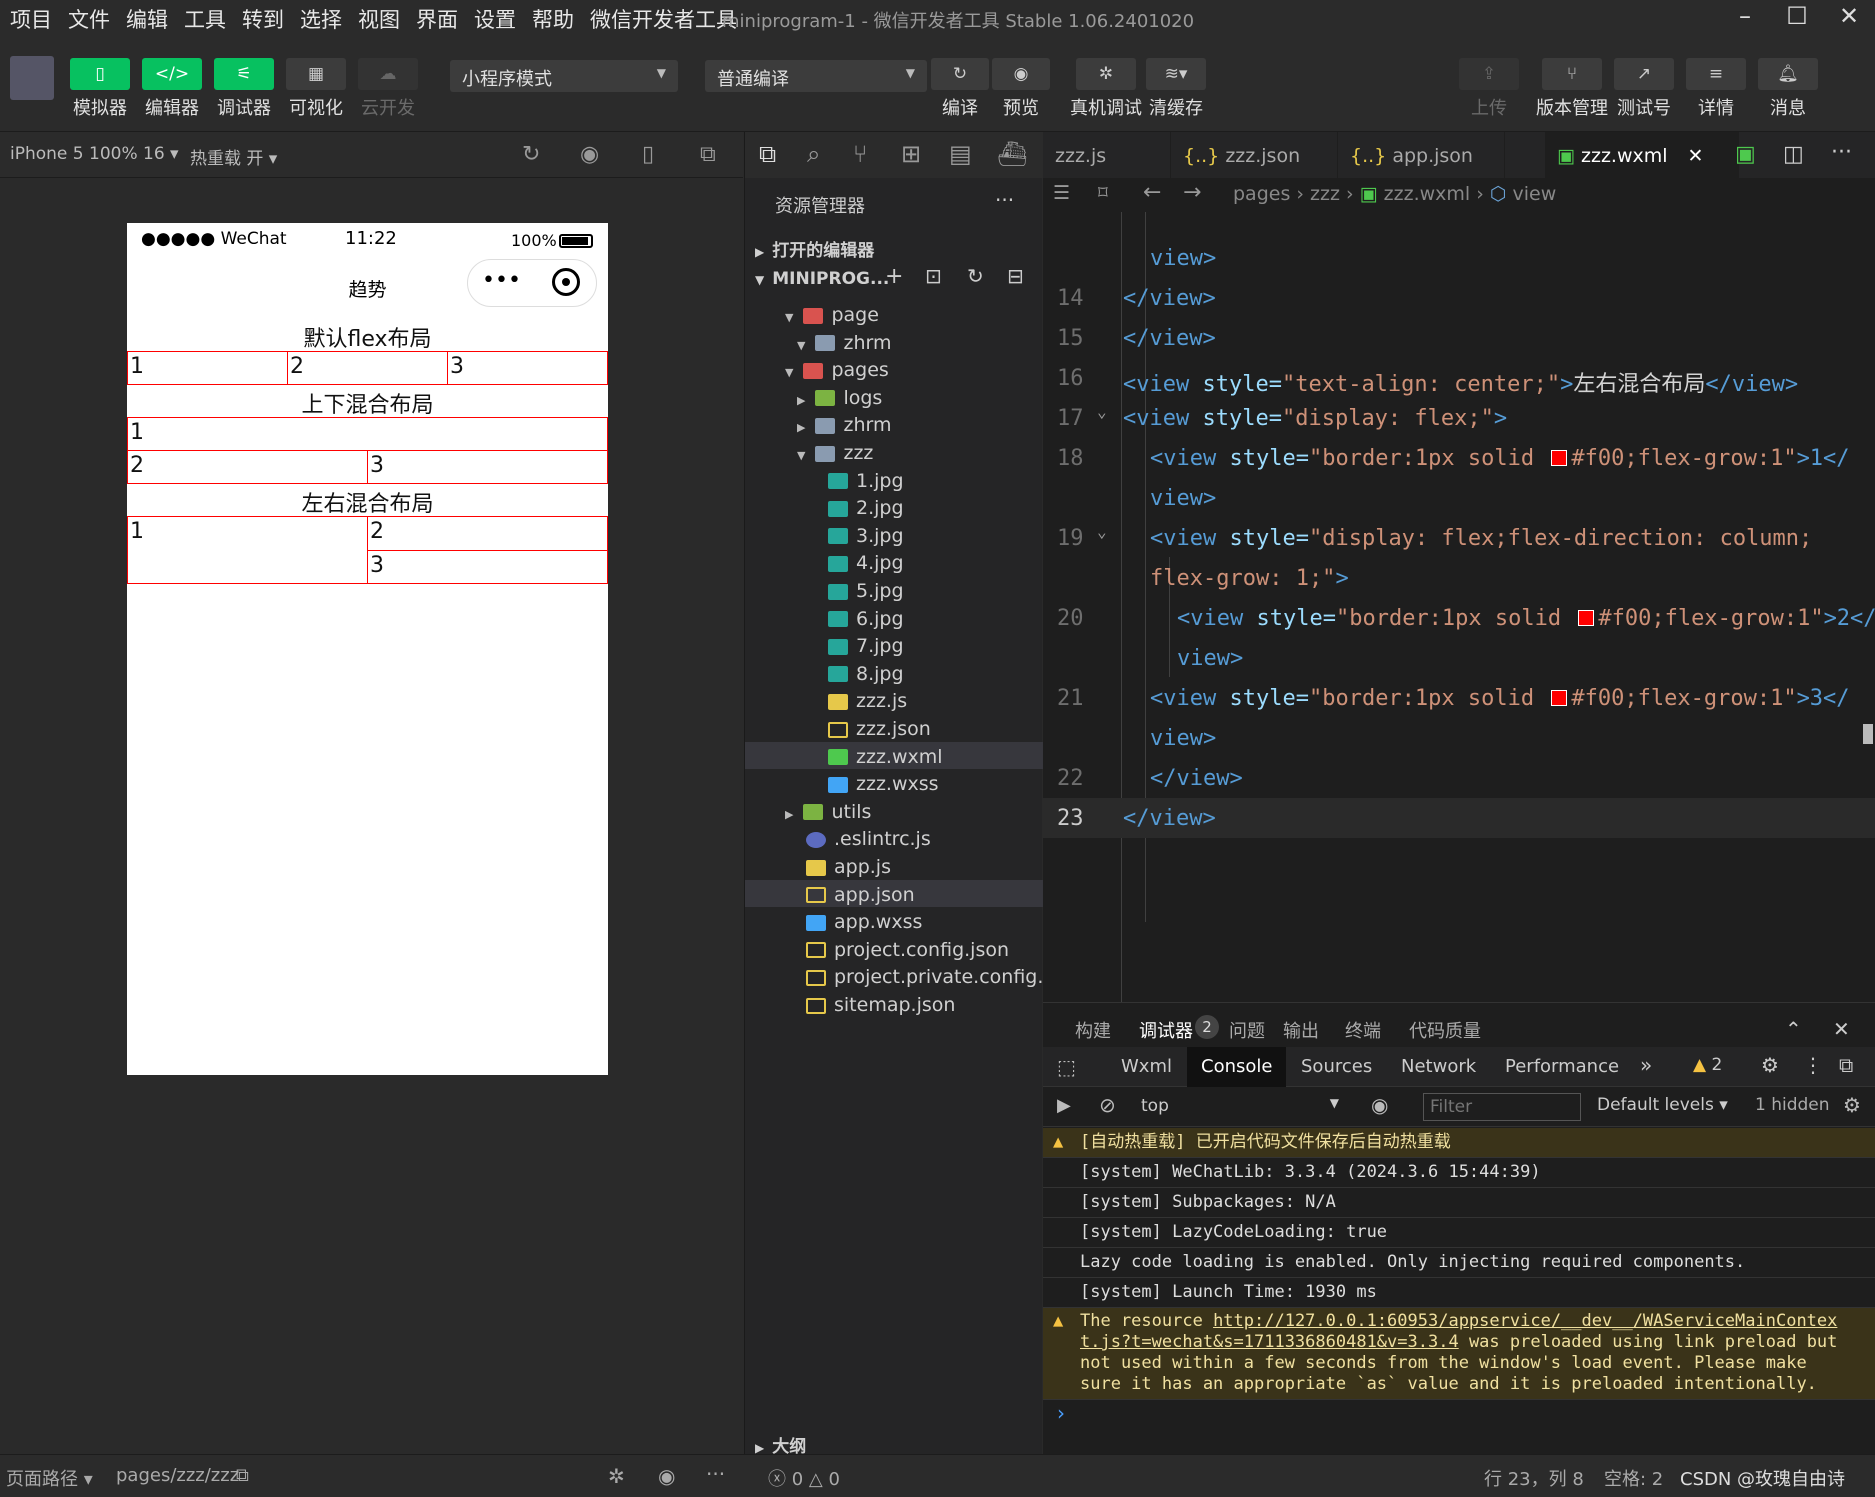  Describe the element at coordinates (1066, 1067) in the screenshot. I see `inspect-icon: ⬚` at that location.